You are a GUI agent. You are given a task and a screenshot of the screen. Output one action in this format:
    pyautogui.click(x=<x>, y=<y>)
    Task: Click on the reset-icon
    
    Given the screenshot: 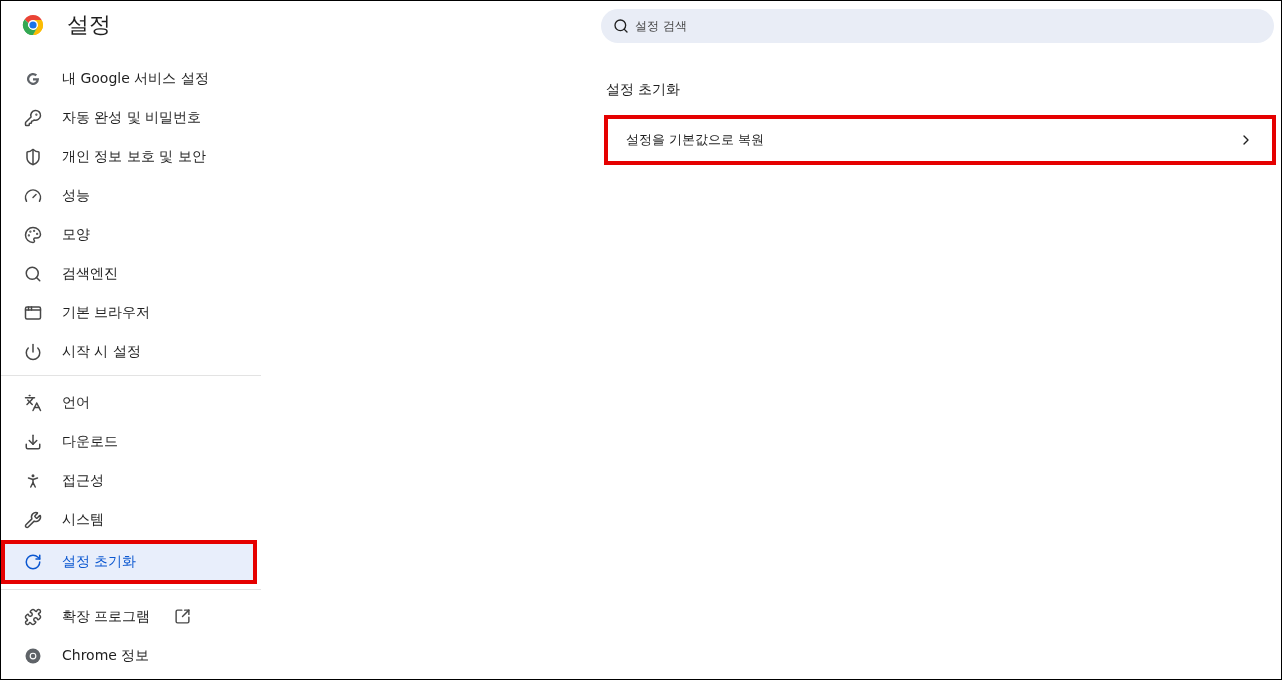 What is the action you would take?
    pyautogui.click(x=33, y=562)
    